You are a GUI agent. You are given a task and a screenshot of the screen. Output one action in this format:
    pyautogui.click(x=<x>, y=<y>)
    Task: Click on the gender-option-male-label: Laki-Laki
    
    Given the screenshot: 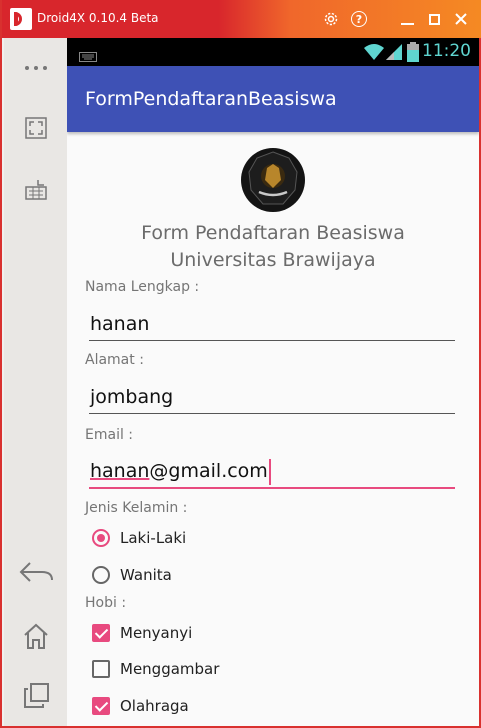 What is the action you would take?
    pyautogui.click(x=153, y=538)
    